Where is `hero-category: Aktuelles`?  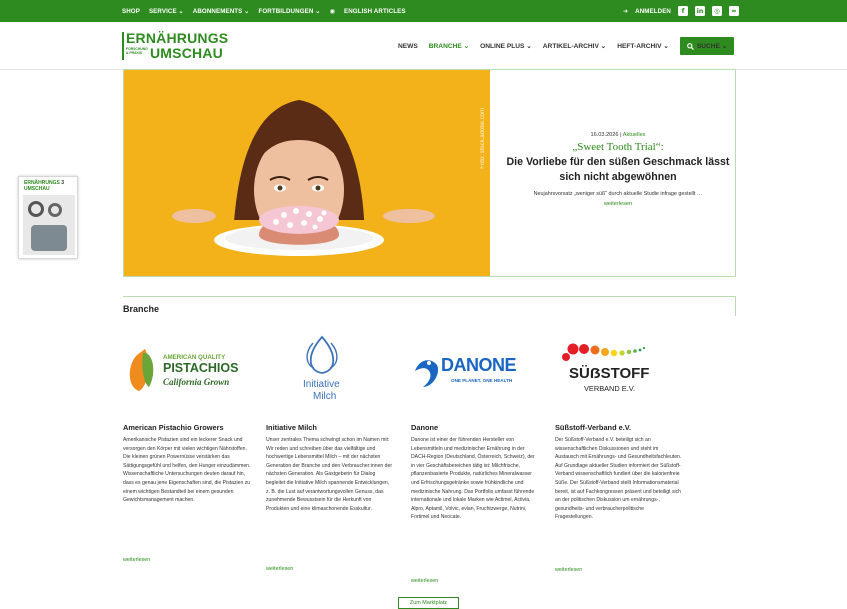 hero-category: Aktuelles is located at coordinates (634, 135).